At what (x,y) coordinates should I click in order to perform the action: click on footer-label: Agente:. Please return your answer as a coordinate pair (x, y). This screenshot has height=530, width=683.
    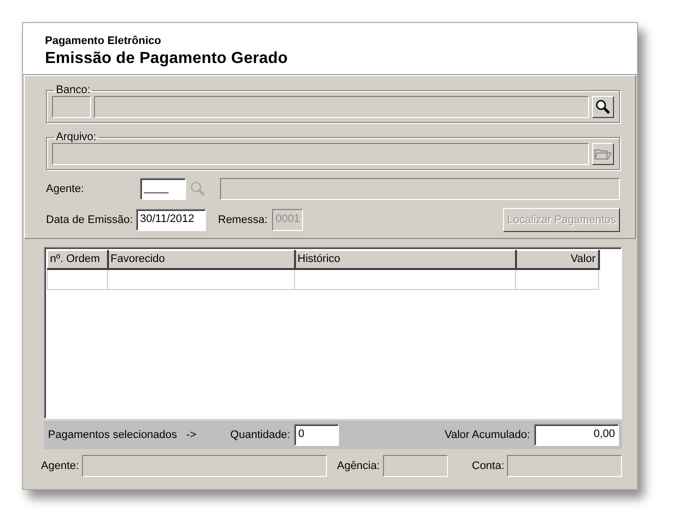
    Looking at the image, I should click on (60, 466).